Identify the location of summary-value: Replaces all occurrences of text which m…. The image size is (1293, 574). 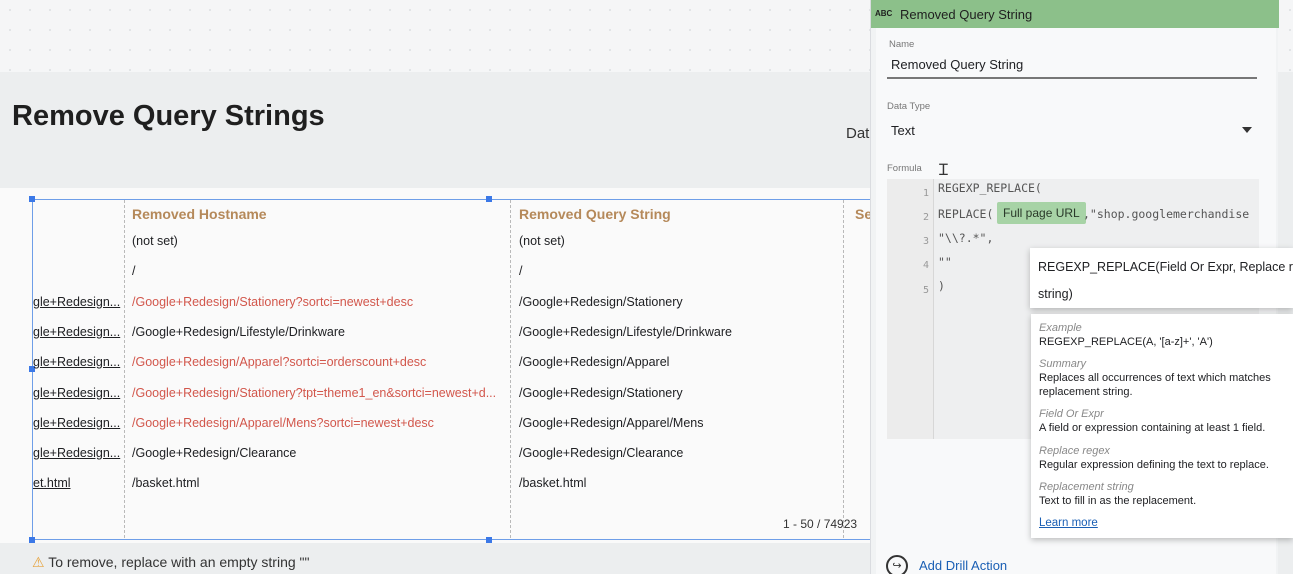
(1155, 378).